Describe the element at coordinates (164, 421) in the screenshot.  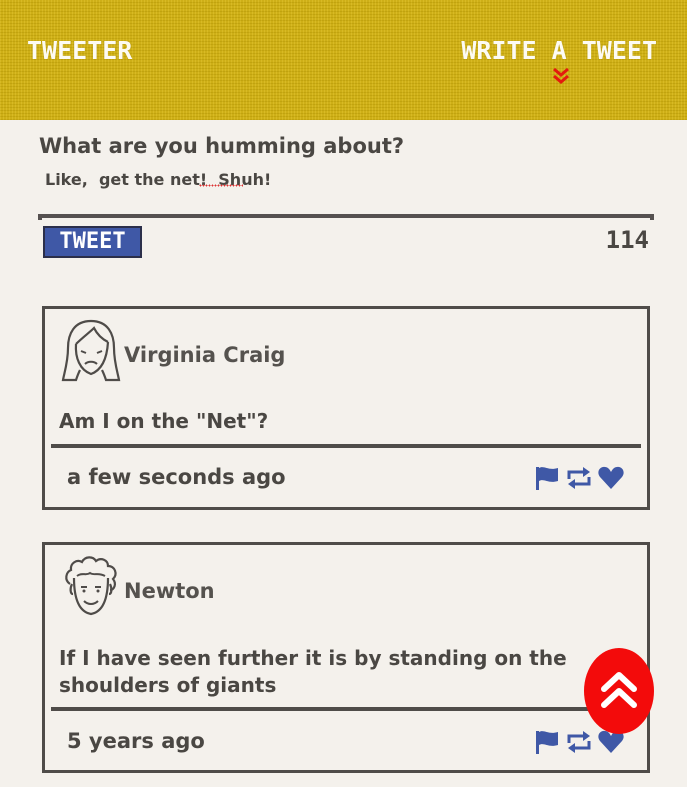
I see `tweet-text: Am I on the "Net"?` at that location.